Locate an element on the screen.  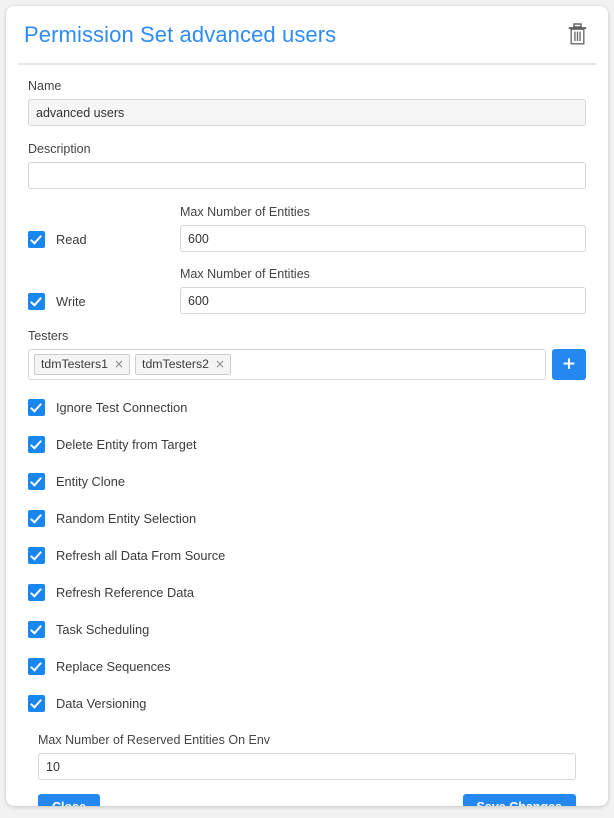
page-title: Permission Set advanced users is located at coordinates (180, 34).